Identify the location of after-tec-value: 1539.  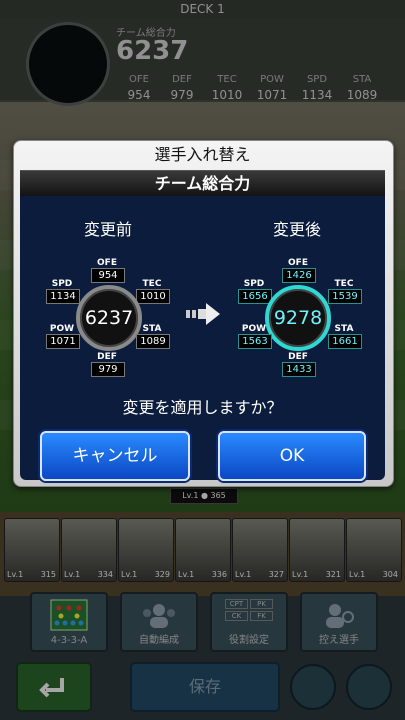
(345, 296).